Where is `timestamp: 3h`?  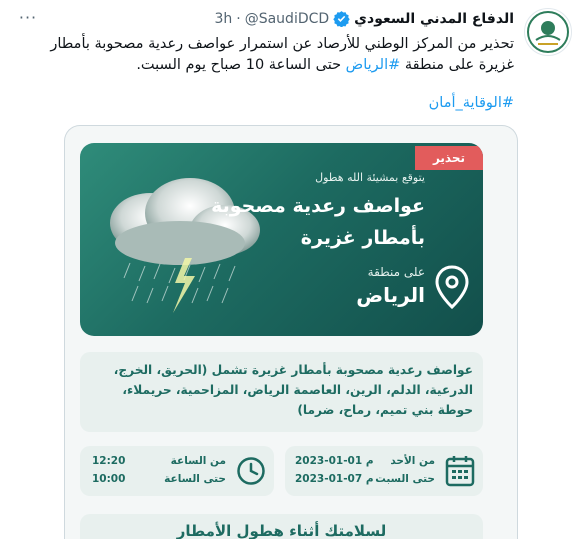 timestamp: 3h is located at coordinates (223, 19).